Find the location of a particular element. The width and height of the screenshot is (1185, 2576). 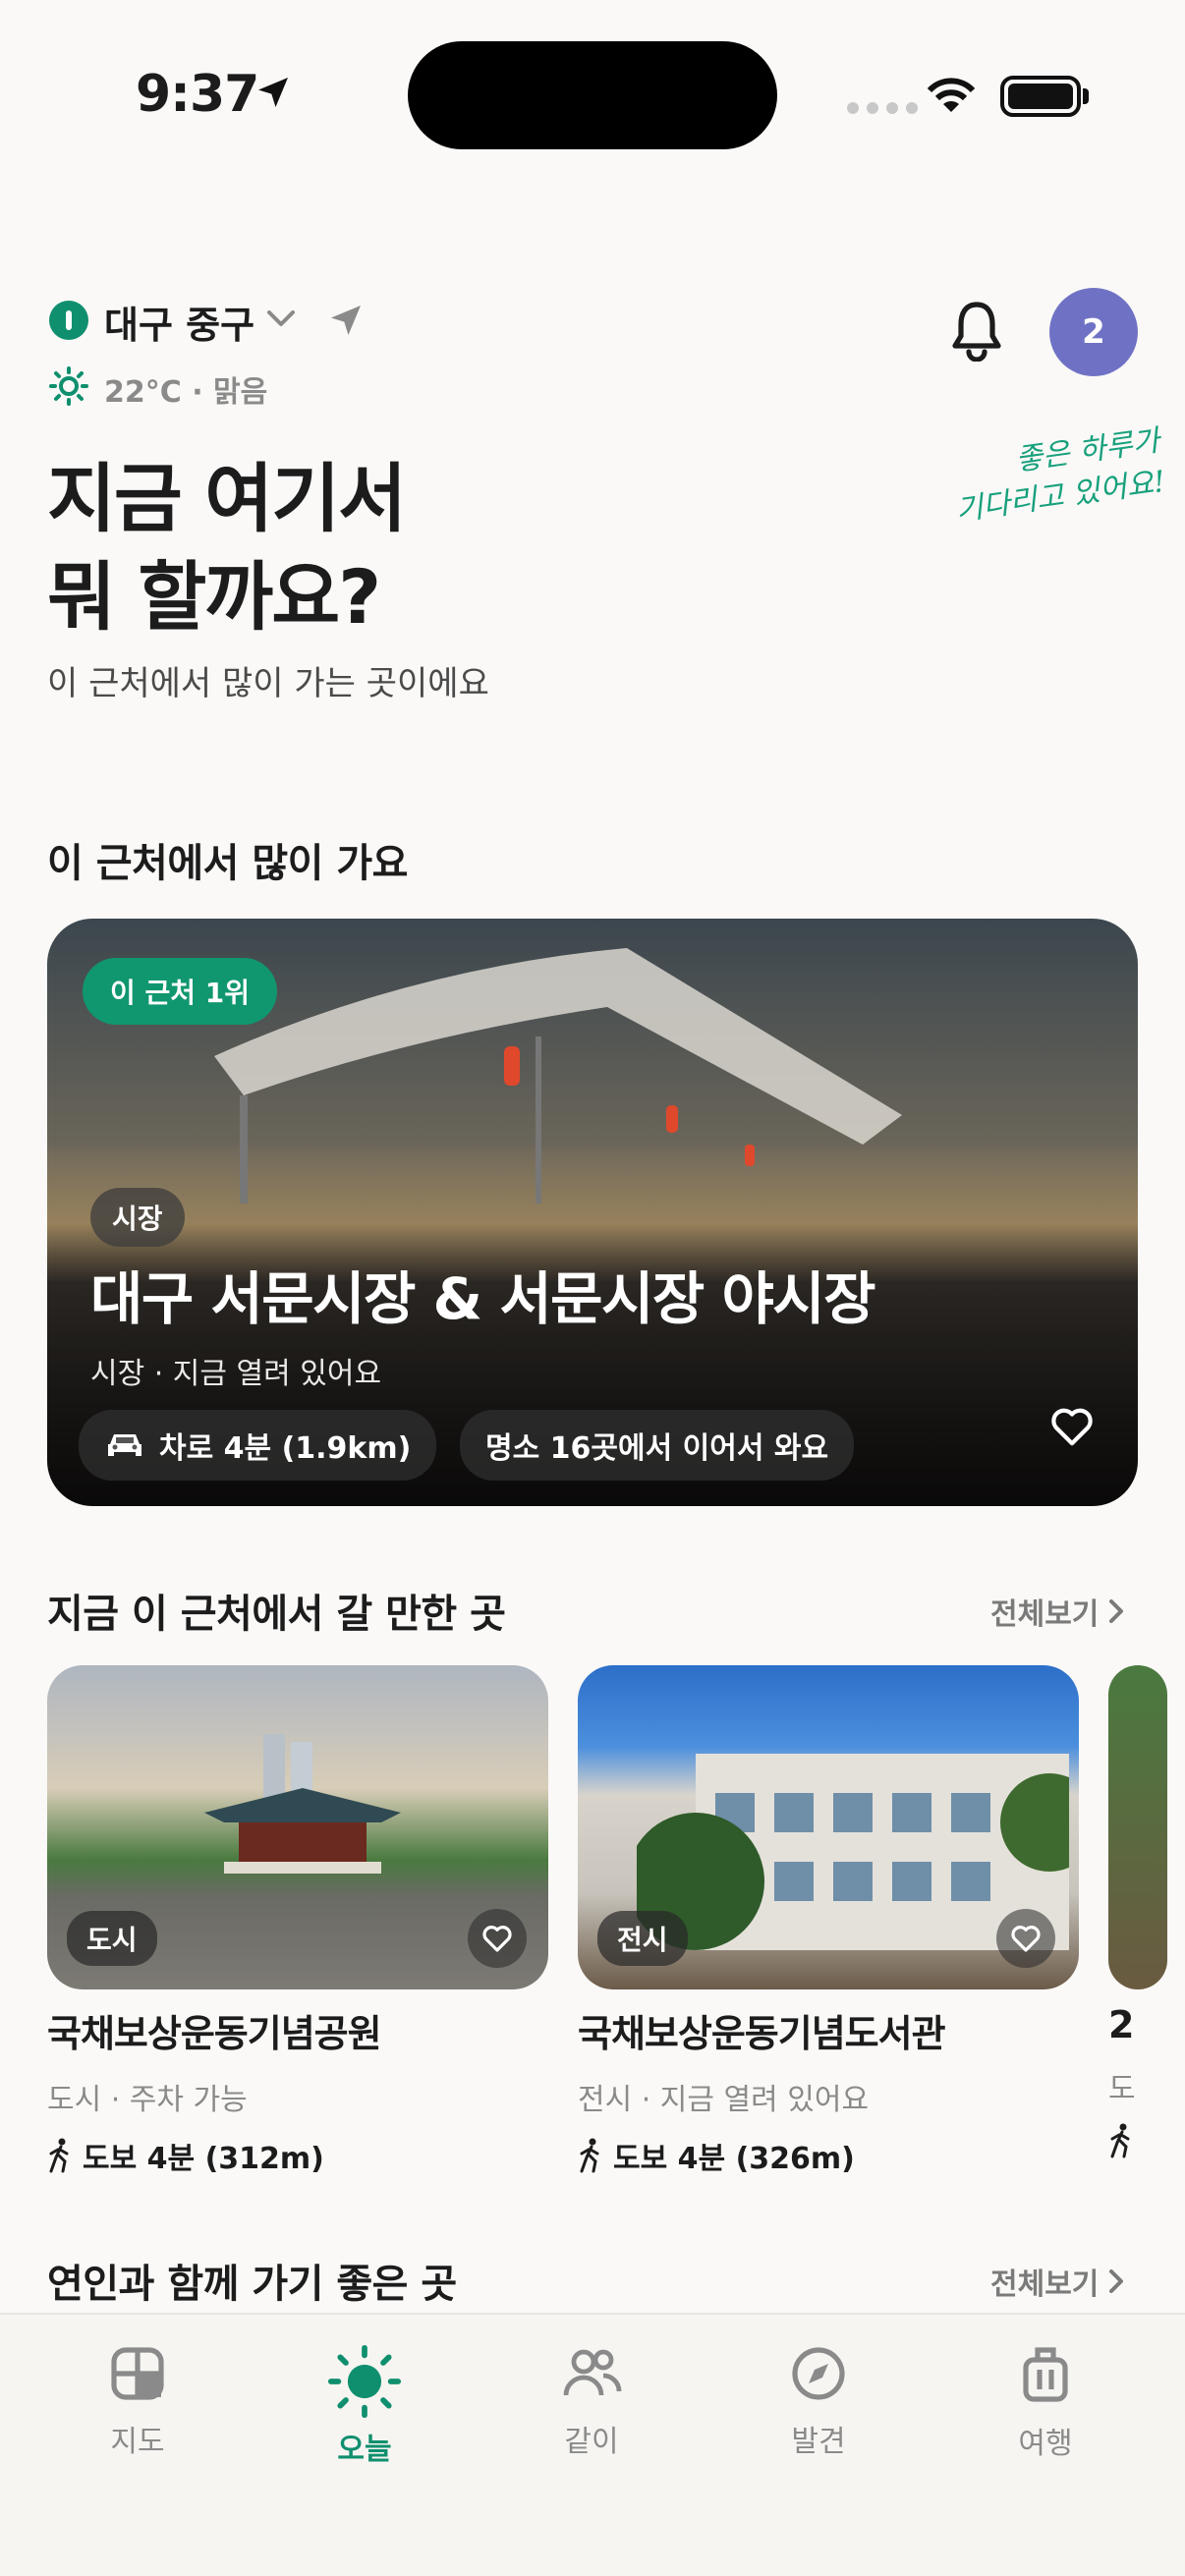

place-image: 도시 is located at coordinates (297, 1827).